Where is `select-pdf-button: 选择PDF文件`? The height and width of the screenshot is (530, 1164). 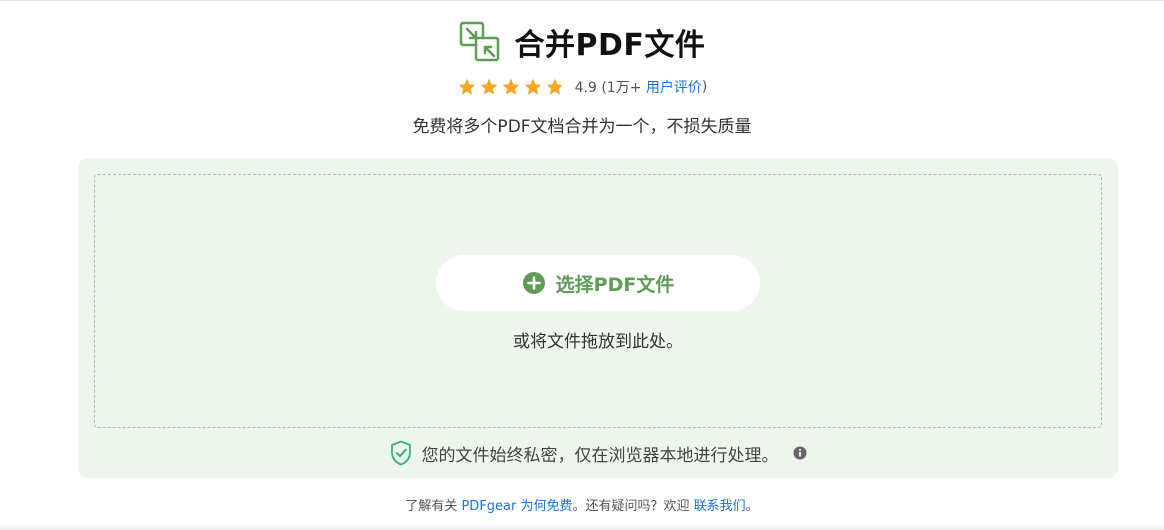 select-pdf-button: 选择PDF文件 is located at coordinates (598, 283).